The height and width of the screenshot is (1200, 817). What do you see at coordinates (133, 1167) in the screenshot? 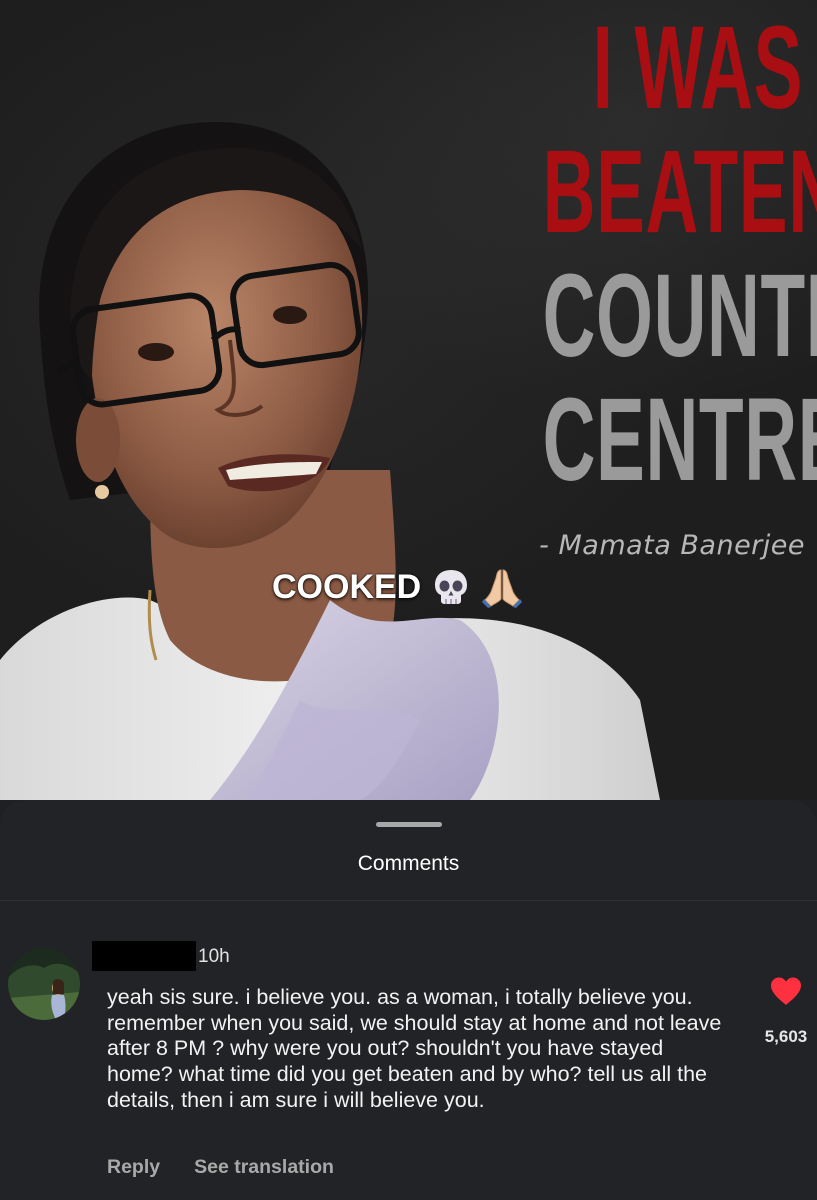
I see `reply-button: Reply` at bounding box center [133, 1167].